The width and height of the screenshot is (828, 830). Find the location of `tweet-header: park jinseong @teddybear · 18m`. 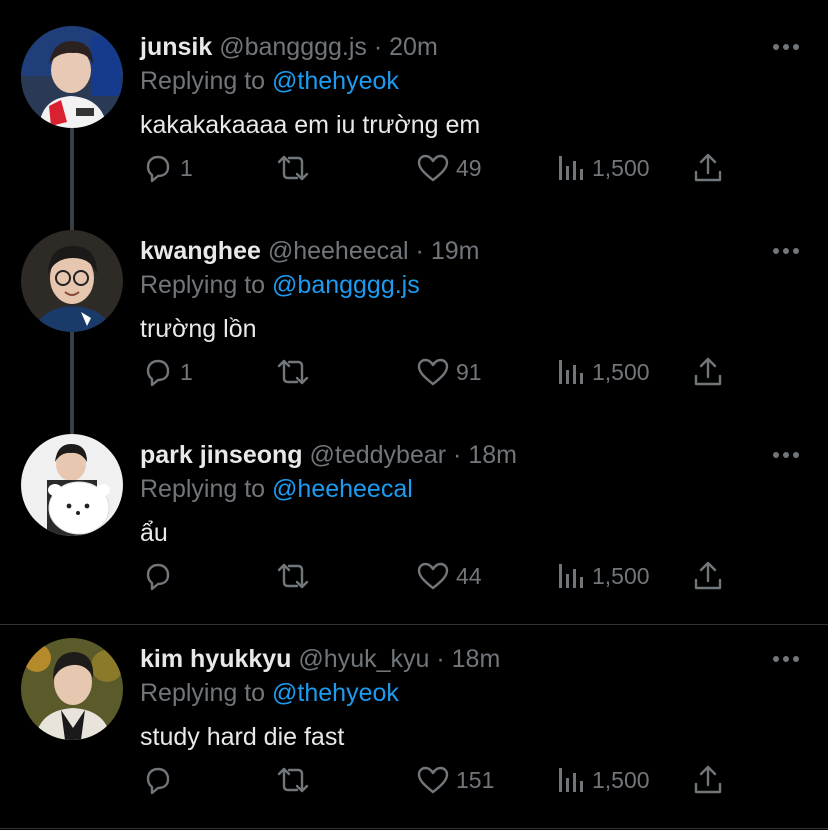

tweet-header: park jinseong @teddybear · 18m is located at coordinates (328, 455).